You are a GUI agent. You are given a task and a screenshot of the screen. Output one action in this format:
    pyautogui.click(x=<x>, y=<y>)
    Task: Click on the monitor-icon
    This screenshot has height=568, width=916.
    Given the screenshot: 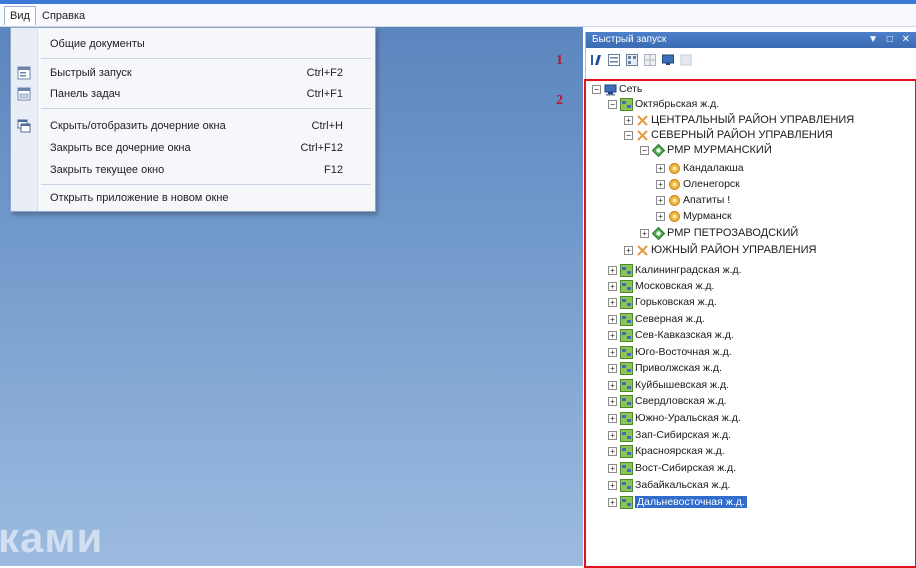 What is the action you would take?
    pyautogui.click(x=668, y=60)
    